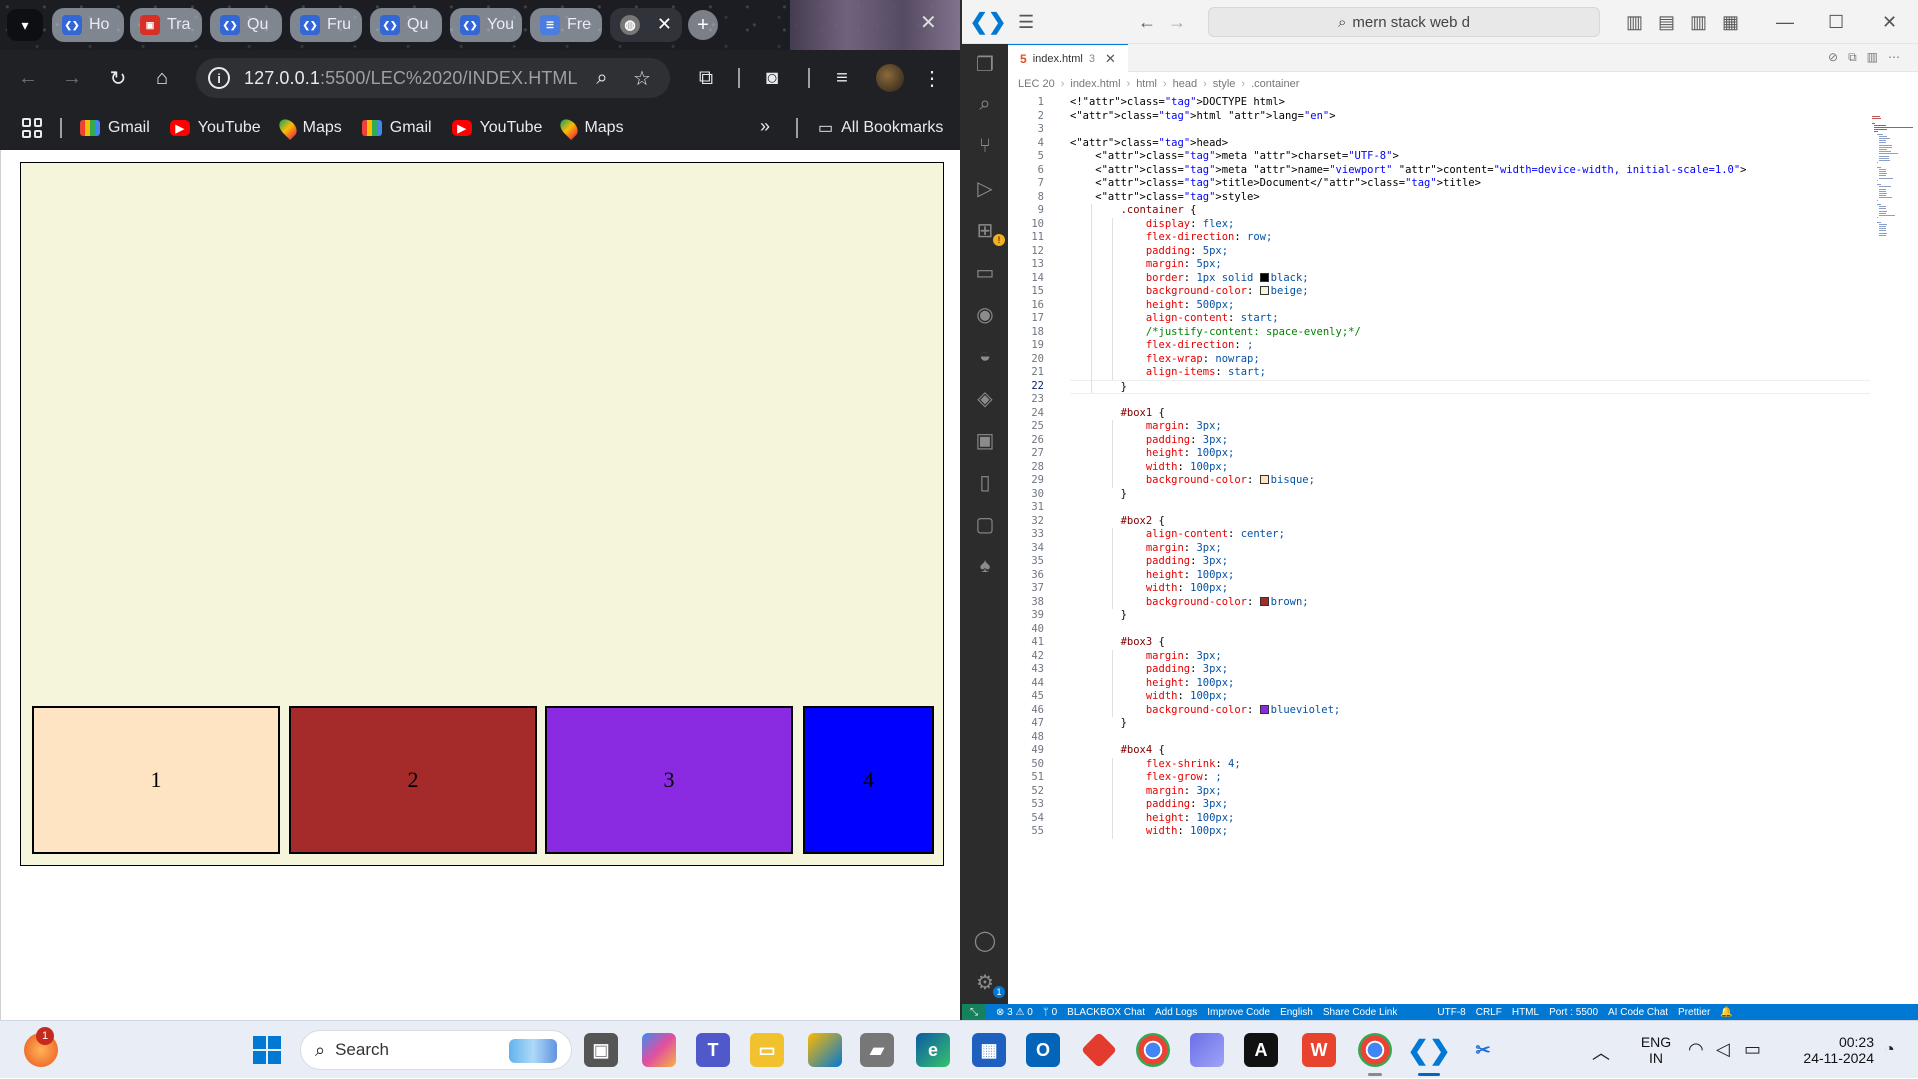  I want to click on notification-center-icon: ◔, so click(1889, 1049).